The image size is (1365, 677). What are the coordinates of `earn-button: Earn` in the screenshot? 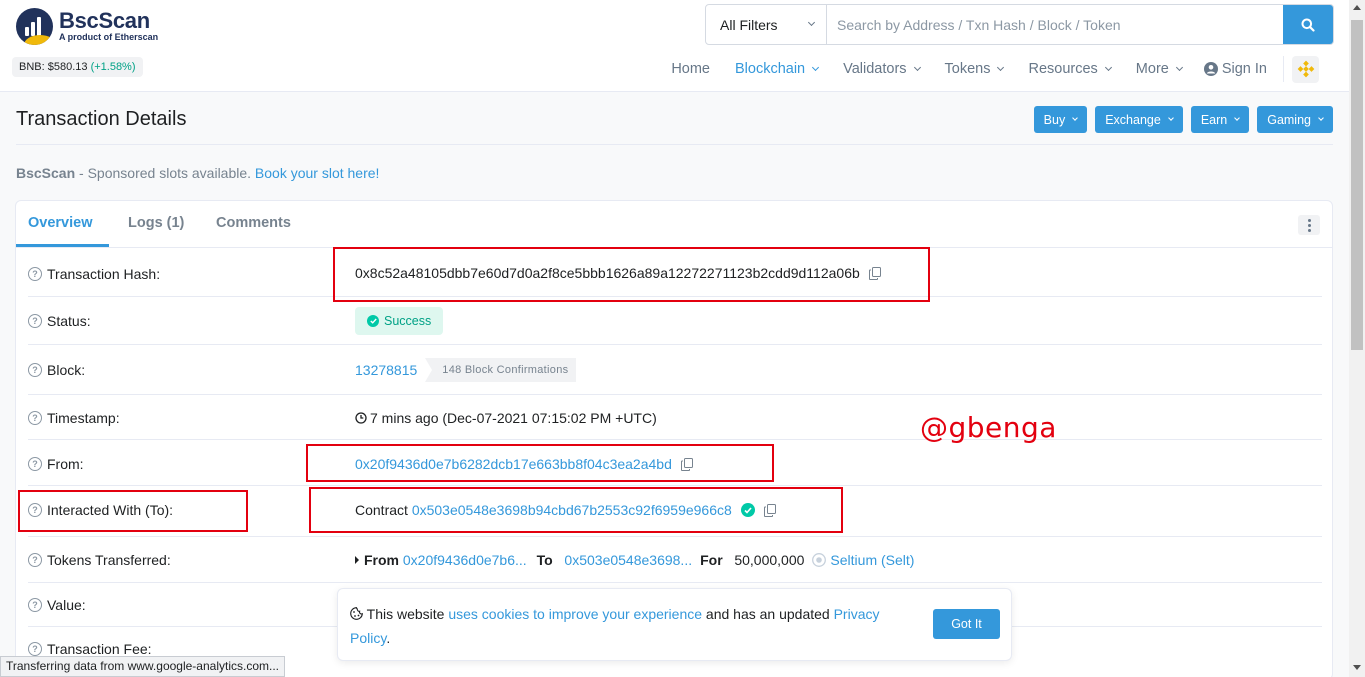 It's located at (1220, 119).